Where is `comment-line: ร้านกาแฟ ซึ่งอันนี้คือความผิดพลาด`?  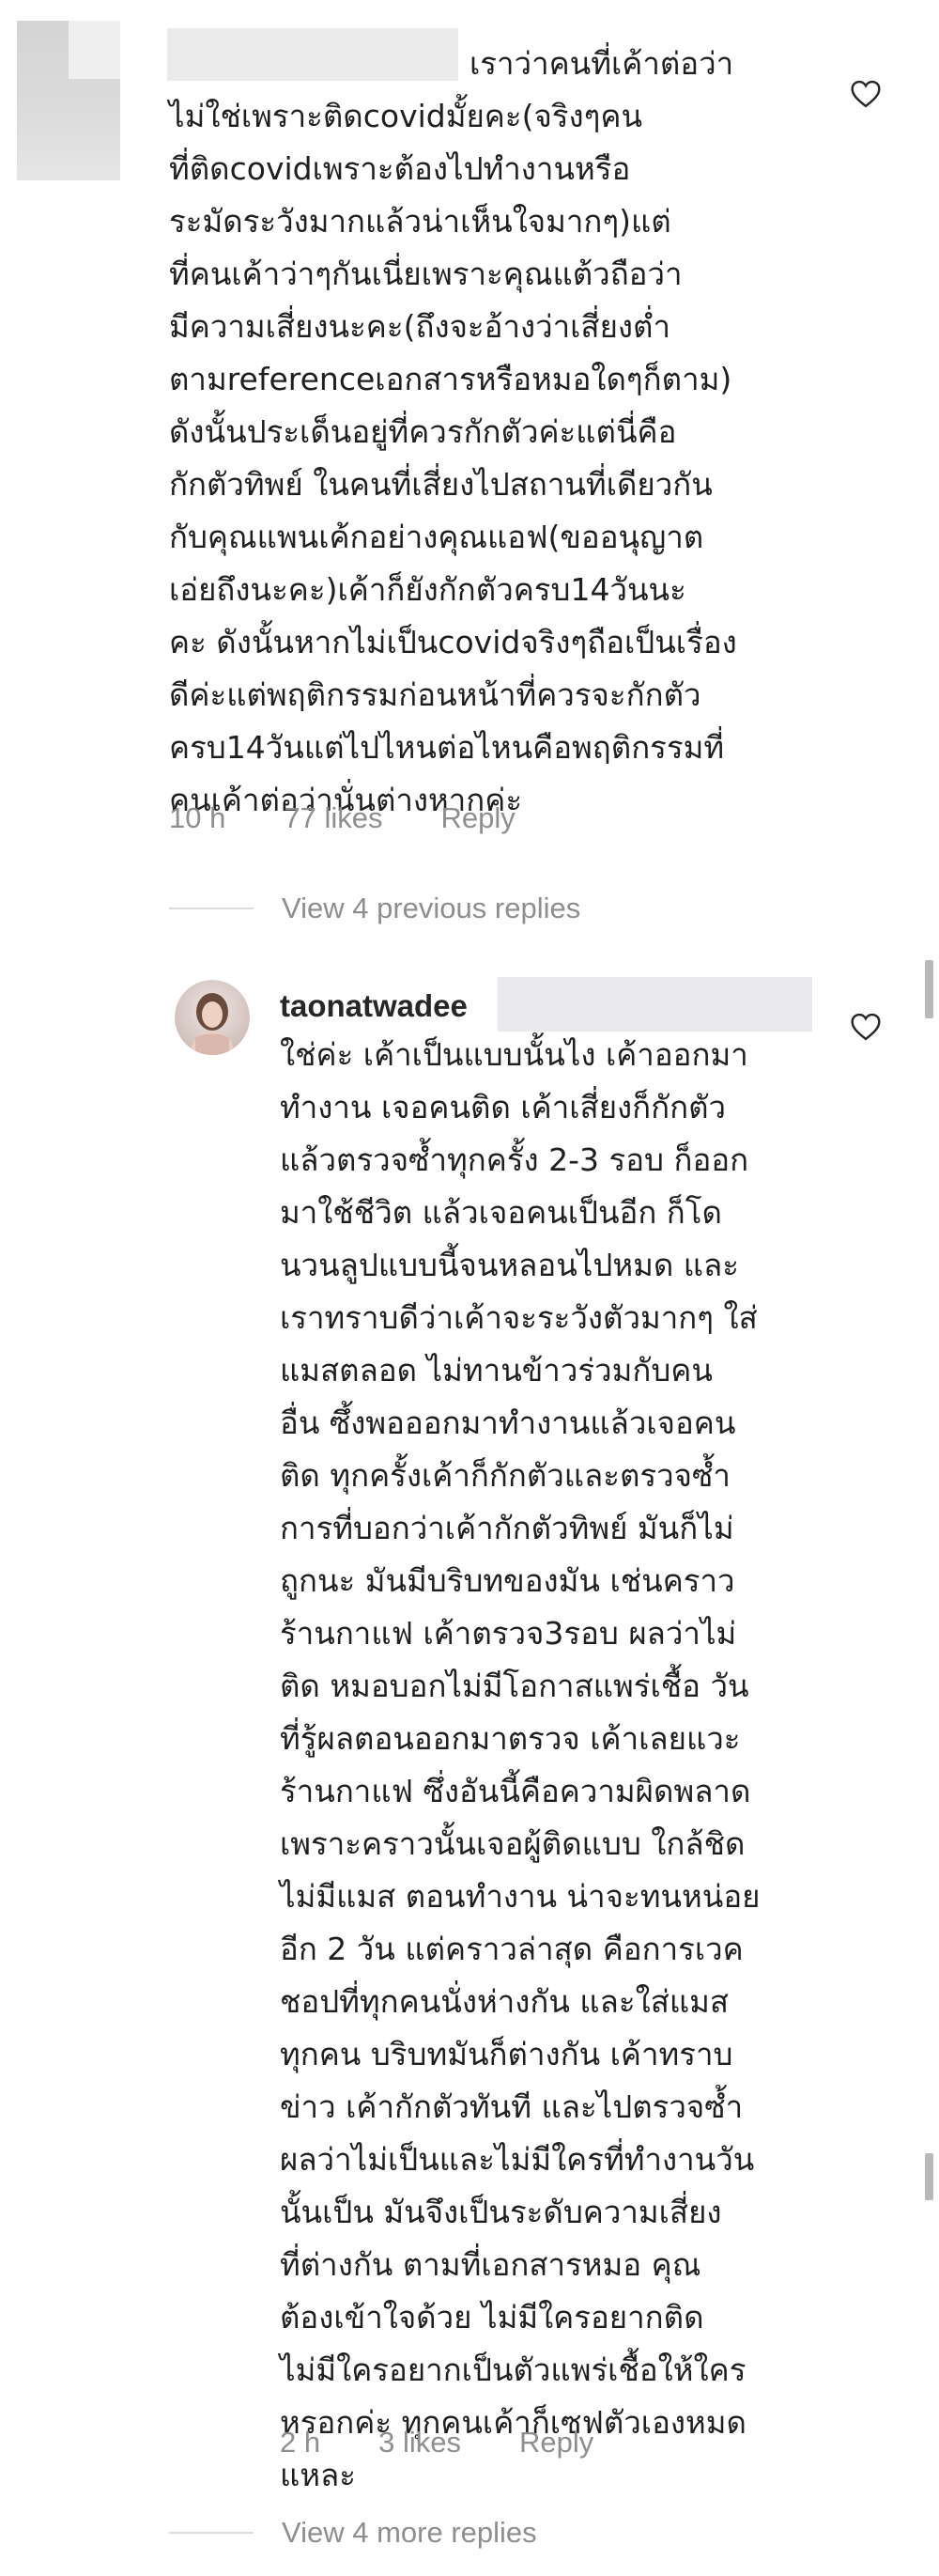
comment-line: ร้านกาแฟ ซึ่งอันนี้คือความผิดพลาด is located at coordinates (515, 1791).